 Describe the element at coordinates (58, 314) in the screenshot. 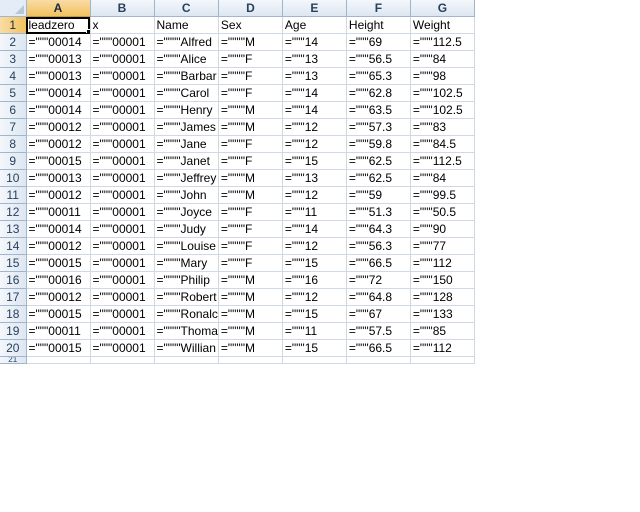

I see `cell-a18: ="""00015` at that location.